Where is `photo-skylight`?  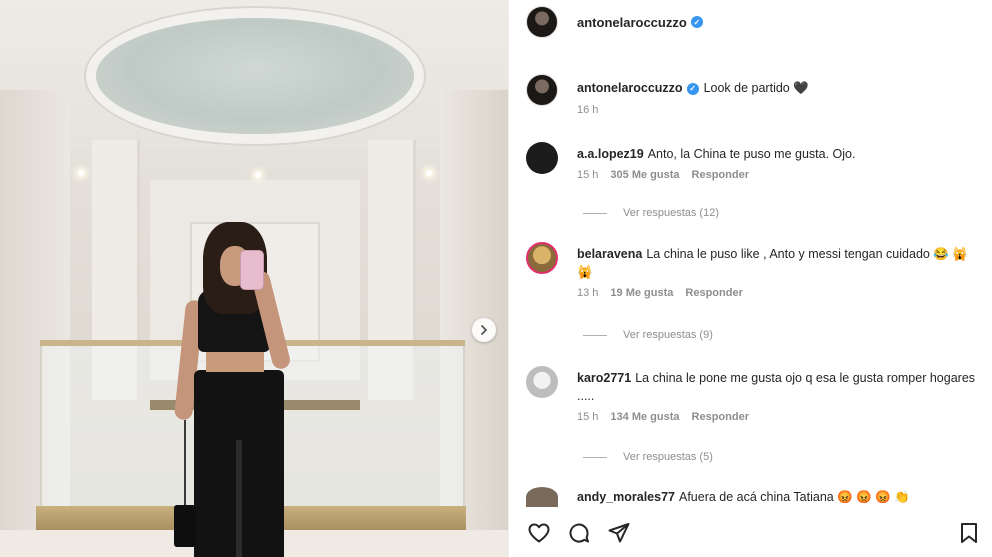
photo-skylight is located at coordinates (255, 76).